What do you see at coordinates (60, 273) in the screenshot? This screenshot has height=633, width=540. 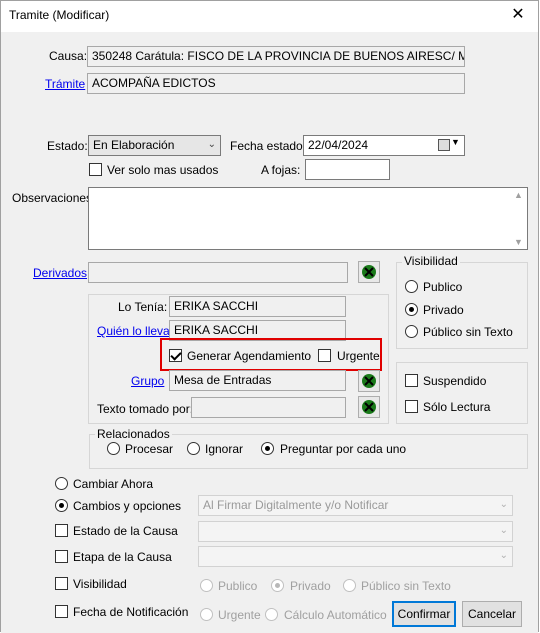 I see `derivados-link: Derivados` at bounding box center [60, 273].